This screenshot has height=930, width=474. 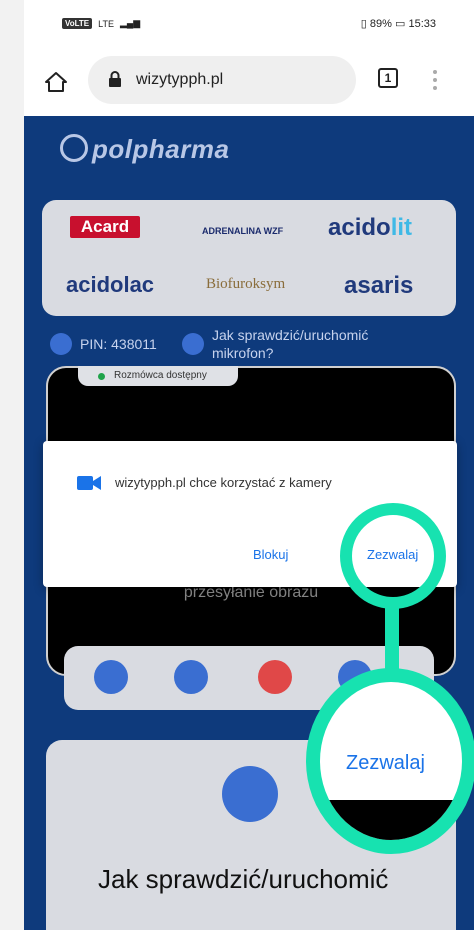 I want to click on status-bar: VoLTE LTE ▂▄▆ ▯ 89% ▭ 15:33, so click(x=249, y=24).